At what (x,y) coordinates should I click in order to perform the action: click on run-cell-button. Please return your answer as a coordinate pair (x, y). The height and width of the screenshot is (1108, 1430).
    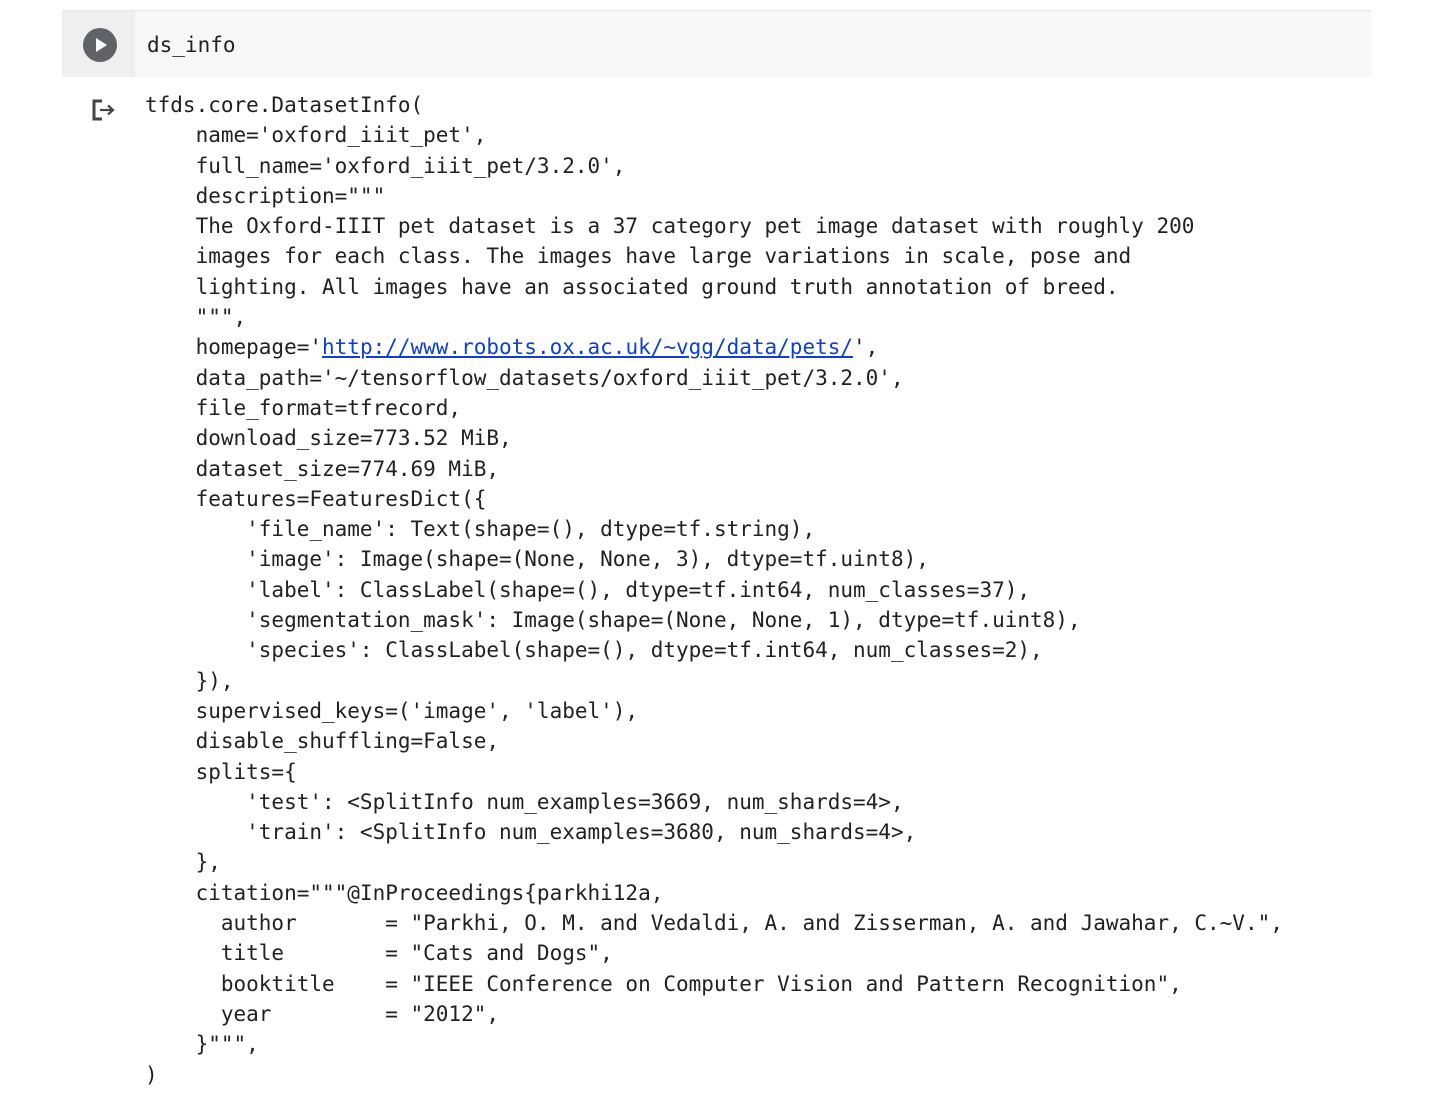
    Looking at the image, I should click on (100, 45).